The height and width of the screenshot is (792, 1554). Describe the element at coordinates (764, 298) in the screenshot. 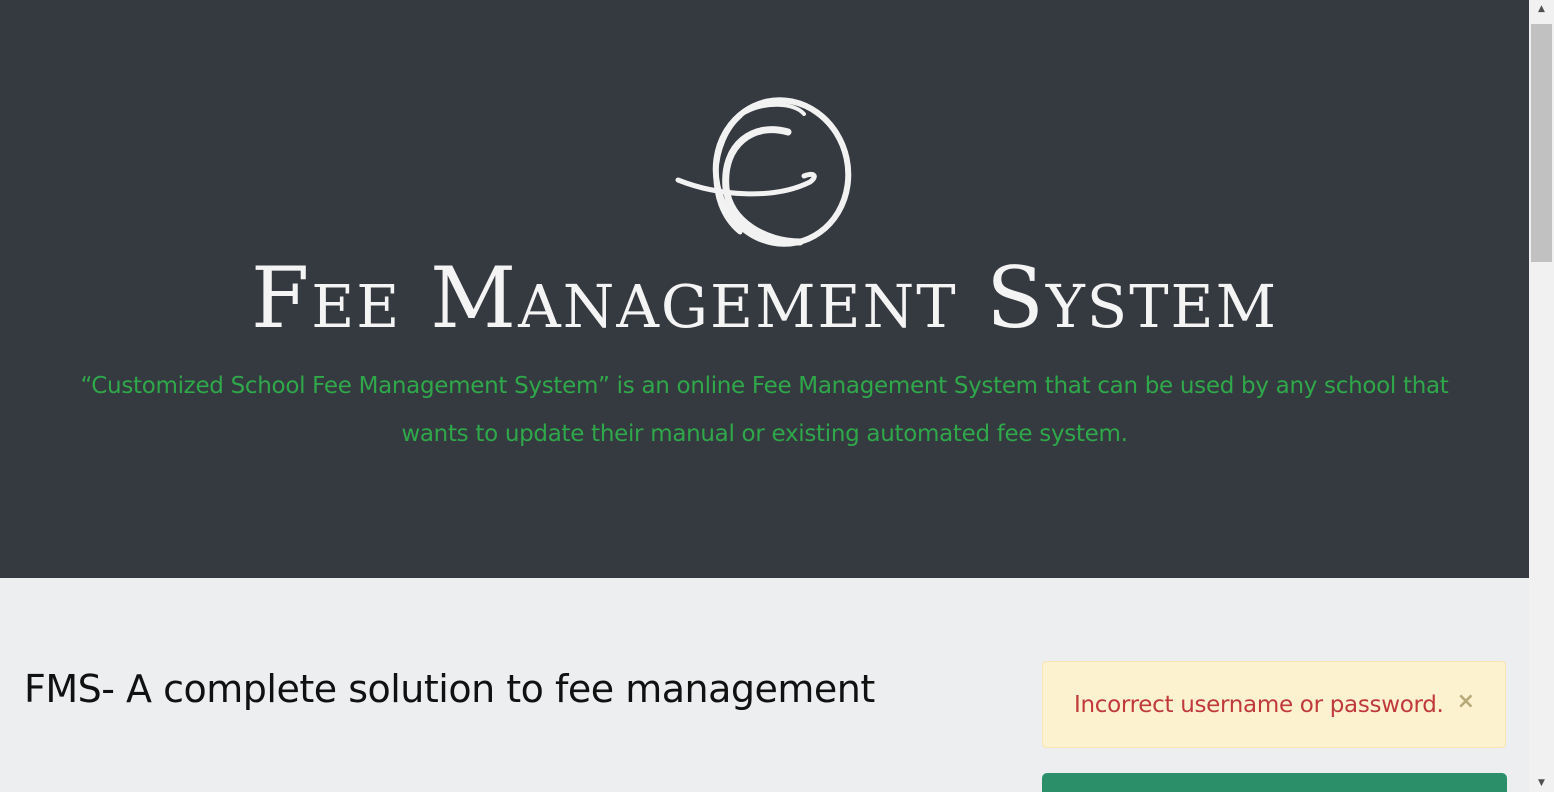

I see `site-title: Fee Management System` at that location.